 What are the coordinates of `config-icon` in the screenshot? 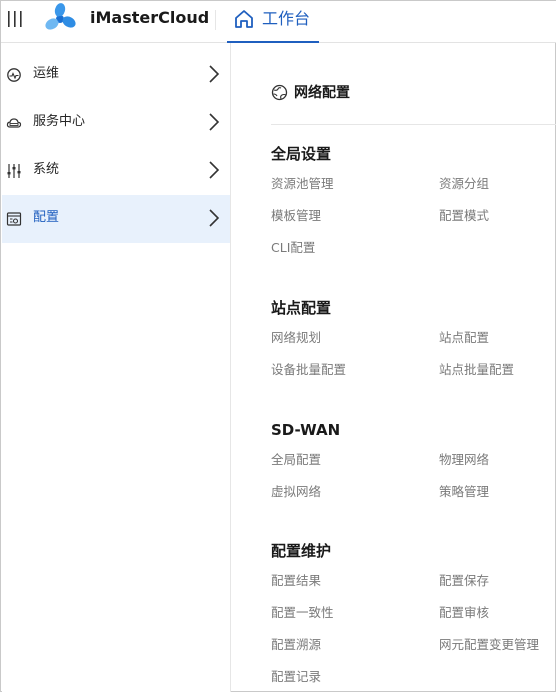 It's located at (14, 219).